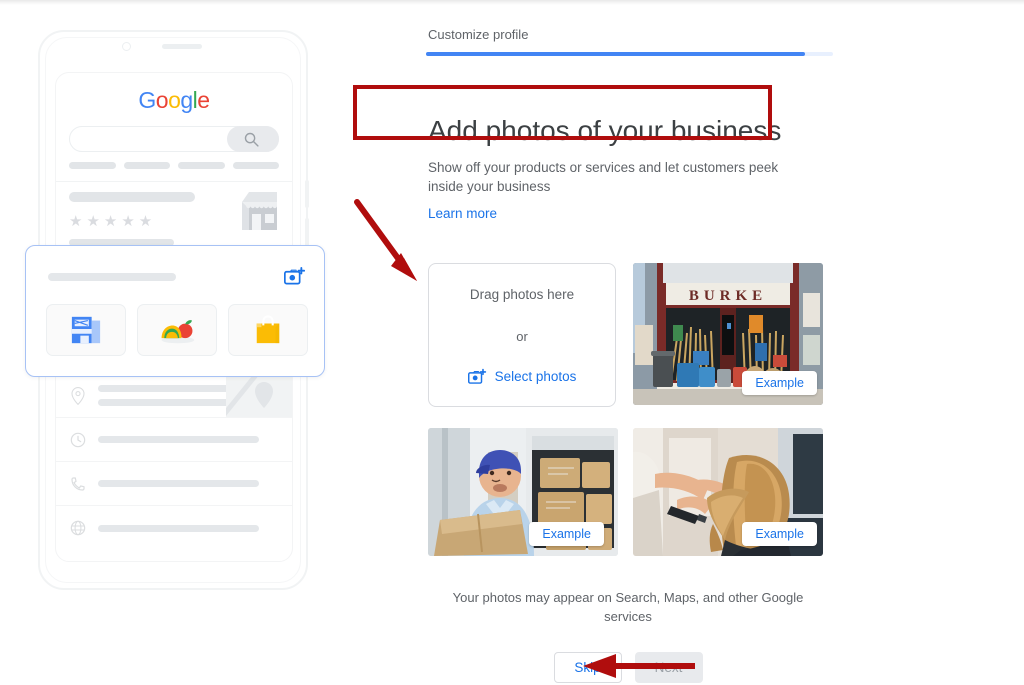 The height and width of the screenshot is (685, 1024). I want to click on storefront-icon, so click(259, 211).